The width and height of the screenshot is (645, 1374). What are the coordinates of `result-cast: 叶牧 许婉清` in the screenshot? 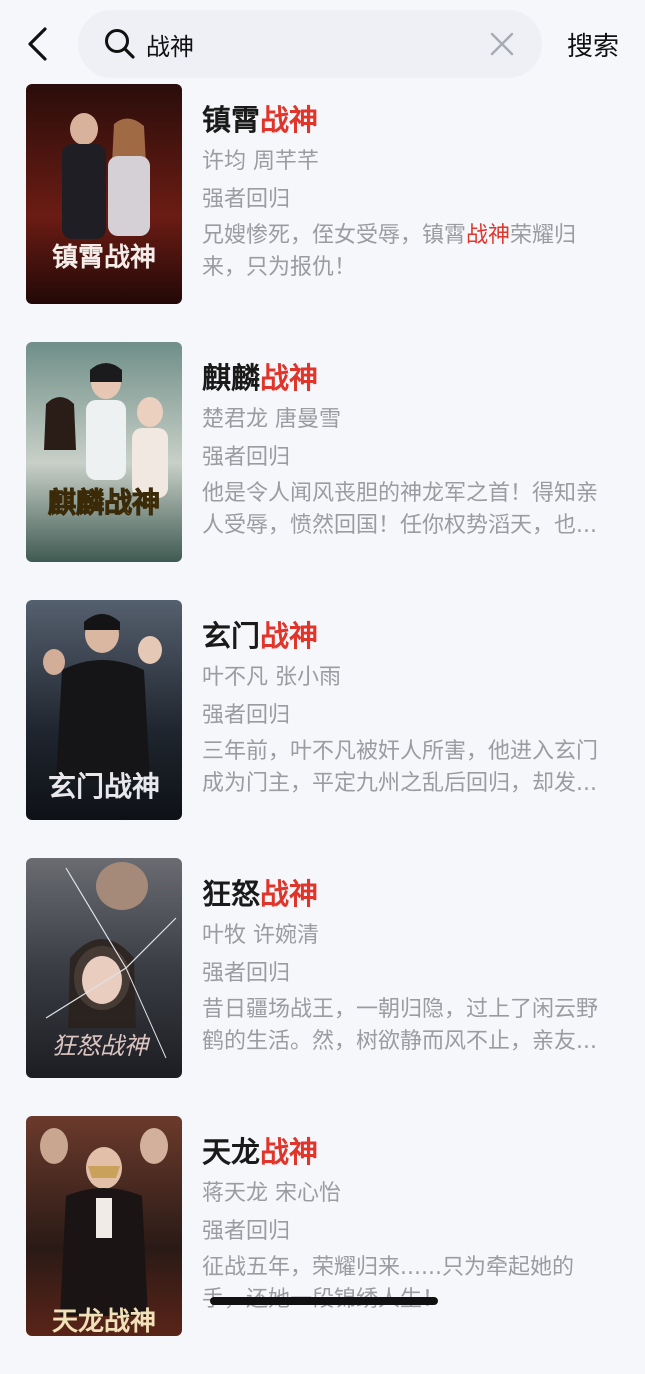 It's located at (260, 935).